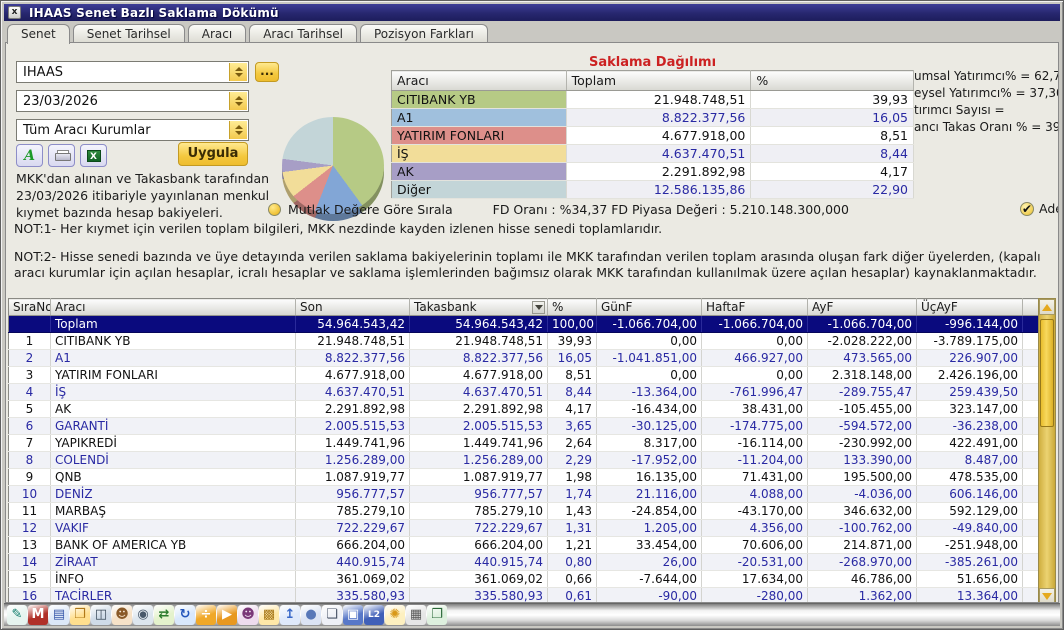  Describe the element at coordinates (395, 615) in the screenshot. I see `sparkle-icon: ✺` at that location.